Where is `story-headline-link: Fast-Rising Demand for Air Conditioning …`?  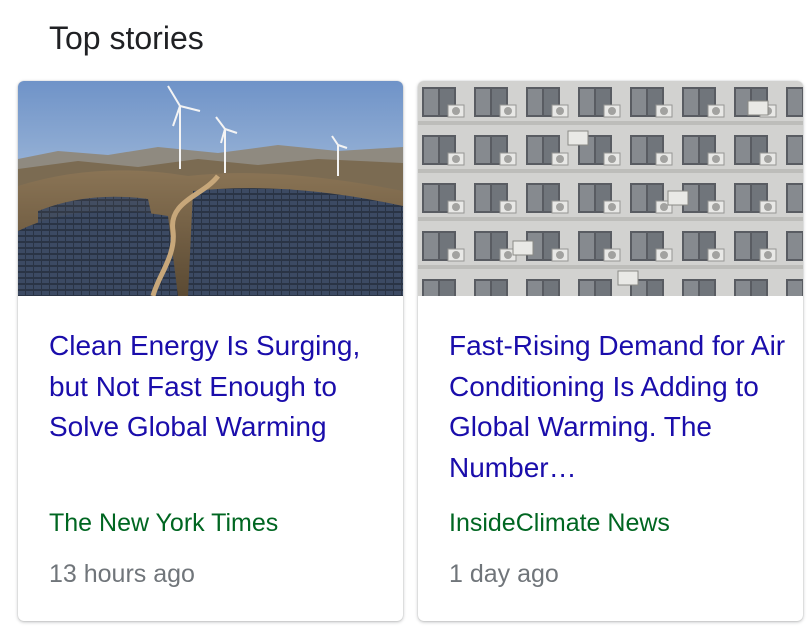
story-headline-link: Fast-Rising Demand for Air Conditioning … is located at coordinates (619, 407).